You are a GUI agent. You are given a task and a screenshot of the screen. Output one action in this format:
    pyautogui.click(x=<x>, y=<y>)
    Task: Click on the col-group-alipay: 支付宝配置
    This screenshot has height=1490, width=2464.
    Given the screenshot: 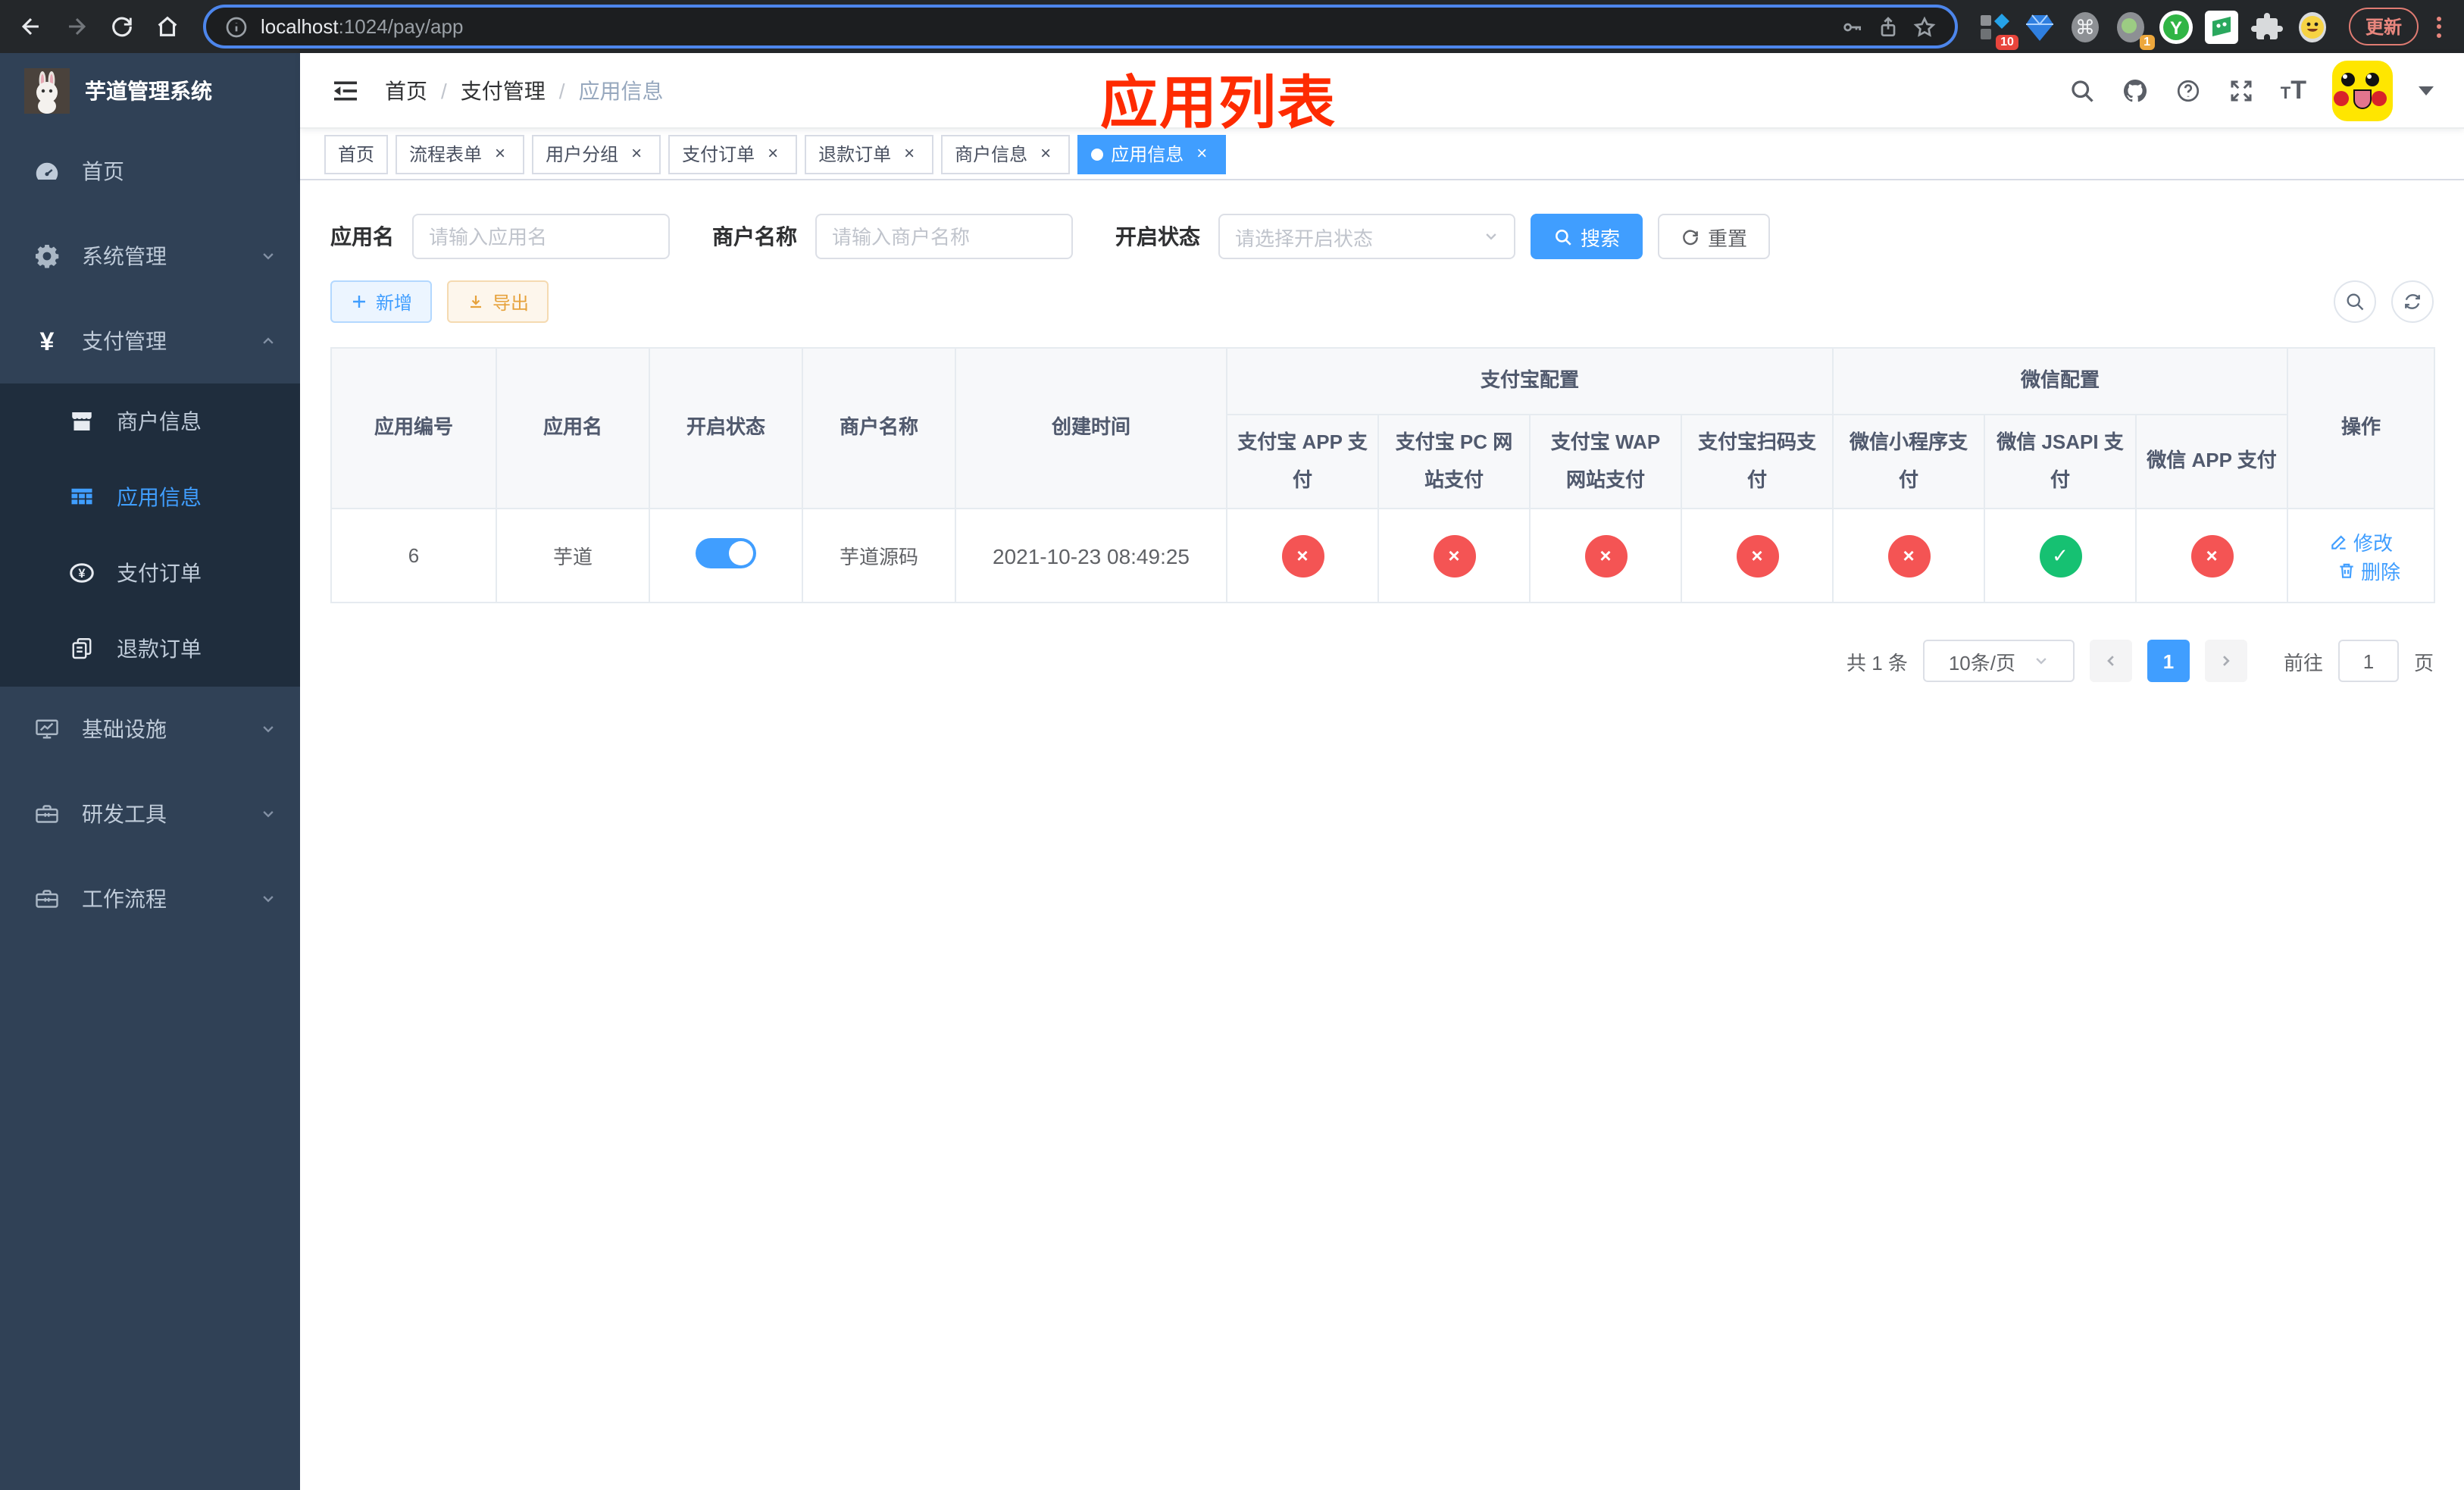 What is the action you would take?
    pyautogui.click(x=1529, y=381)
    